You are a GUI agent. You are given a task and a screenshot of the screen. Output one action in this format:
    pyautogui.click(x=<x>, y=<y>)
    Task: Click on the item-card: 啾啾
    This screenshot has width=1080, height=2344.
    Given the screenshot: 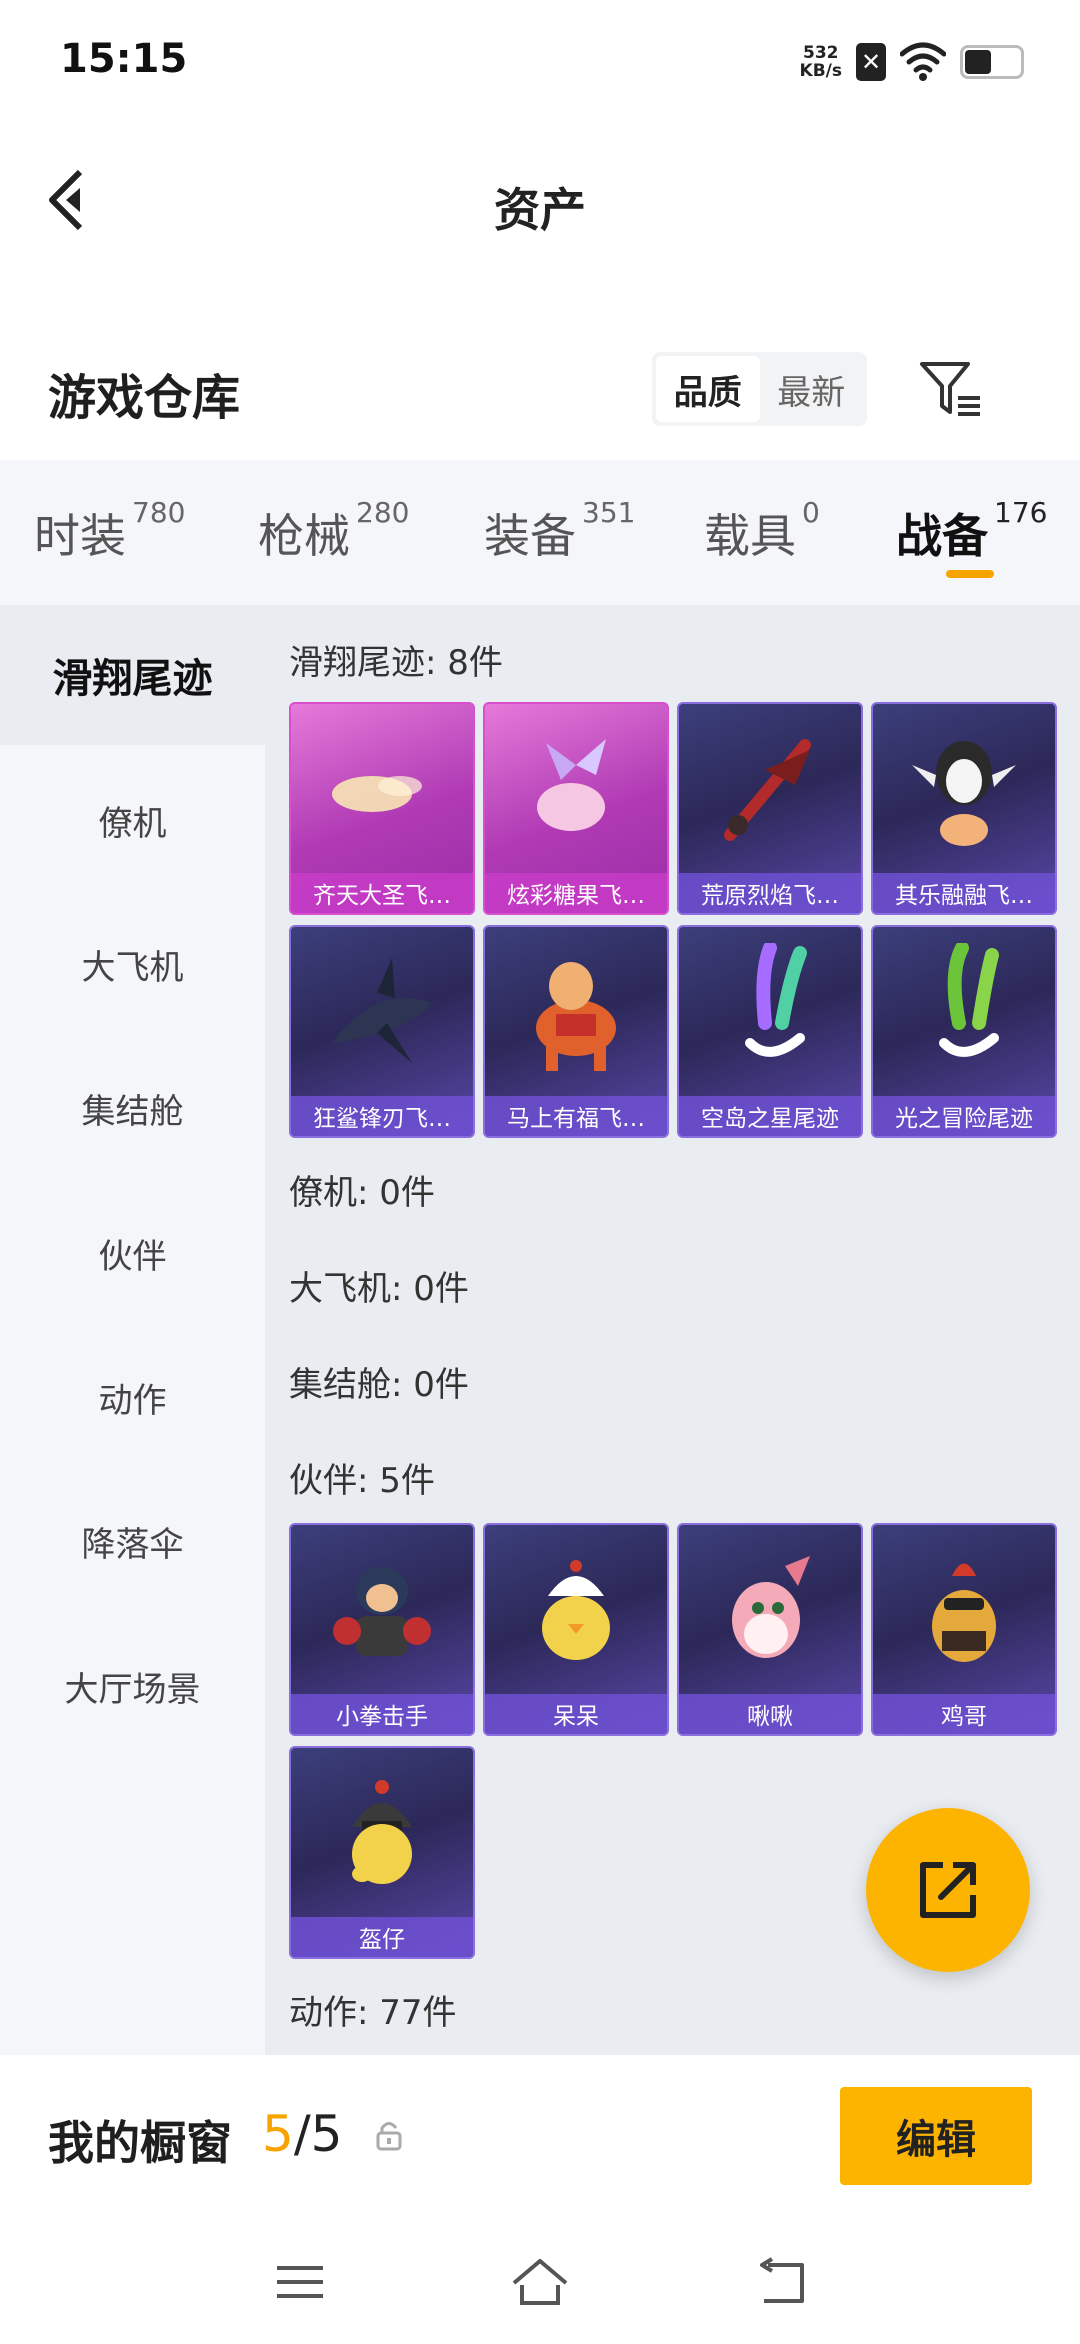 What is the action you would take?
    pyautogui.click(x=770, y=1629)
    